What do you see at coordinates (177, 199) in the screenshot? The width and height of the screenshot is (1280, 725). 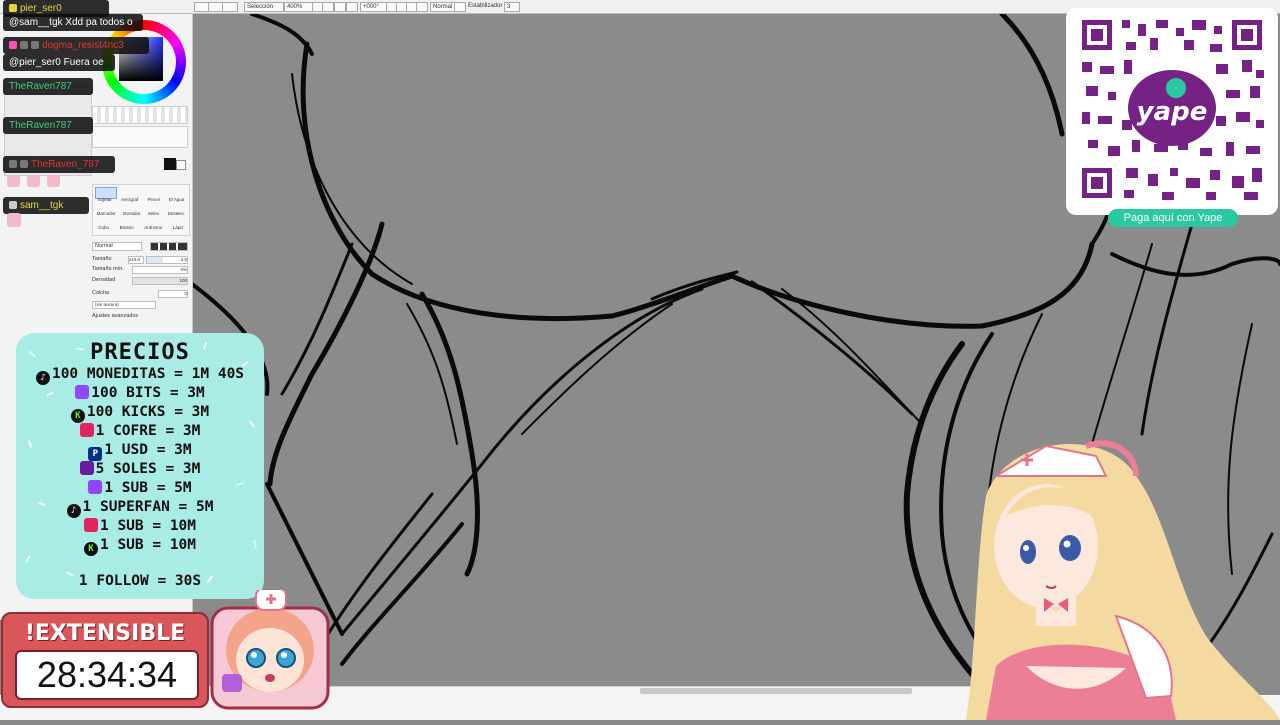 I see `tool-name: El Agua` at bounding box center [177, 199].